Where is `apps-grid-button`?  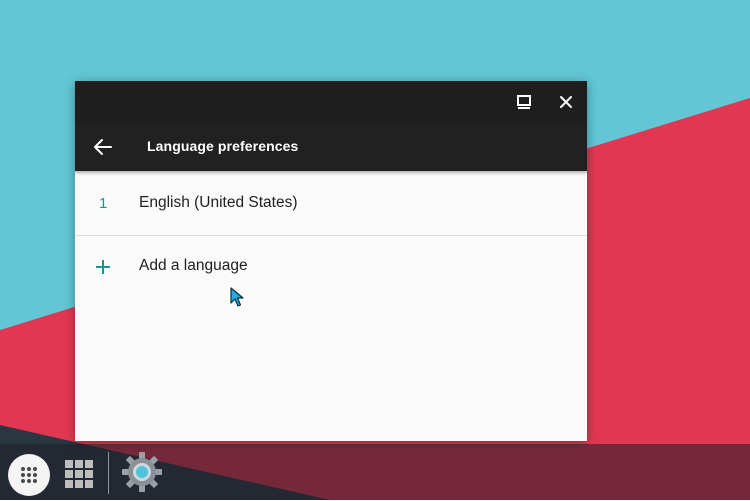 apps-grid-button is located at coordinates (79, 474).